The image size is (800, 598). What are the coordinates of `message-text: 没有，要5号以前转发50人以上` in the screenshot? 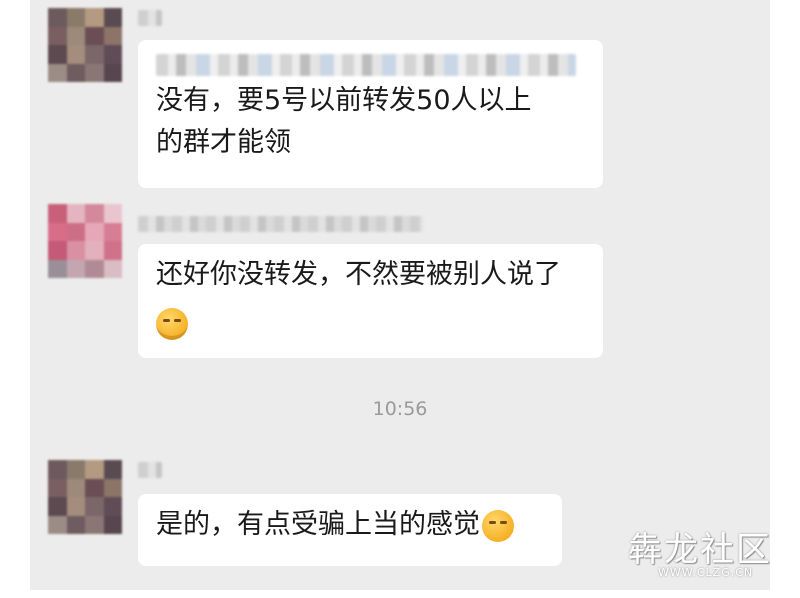 It's located at (344, 100).